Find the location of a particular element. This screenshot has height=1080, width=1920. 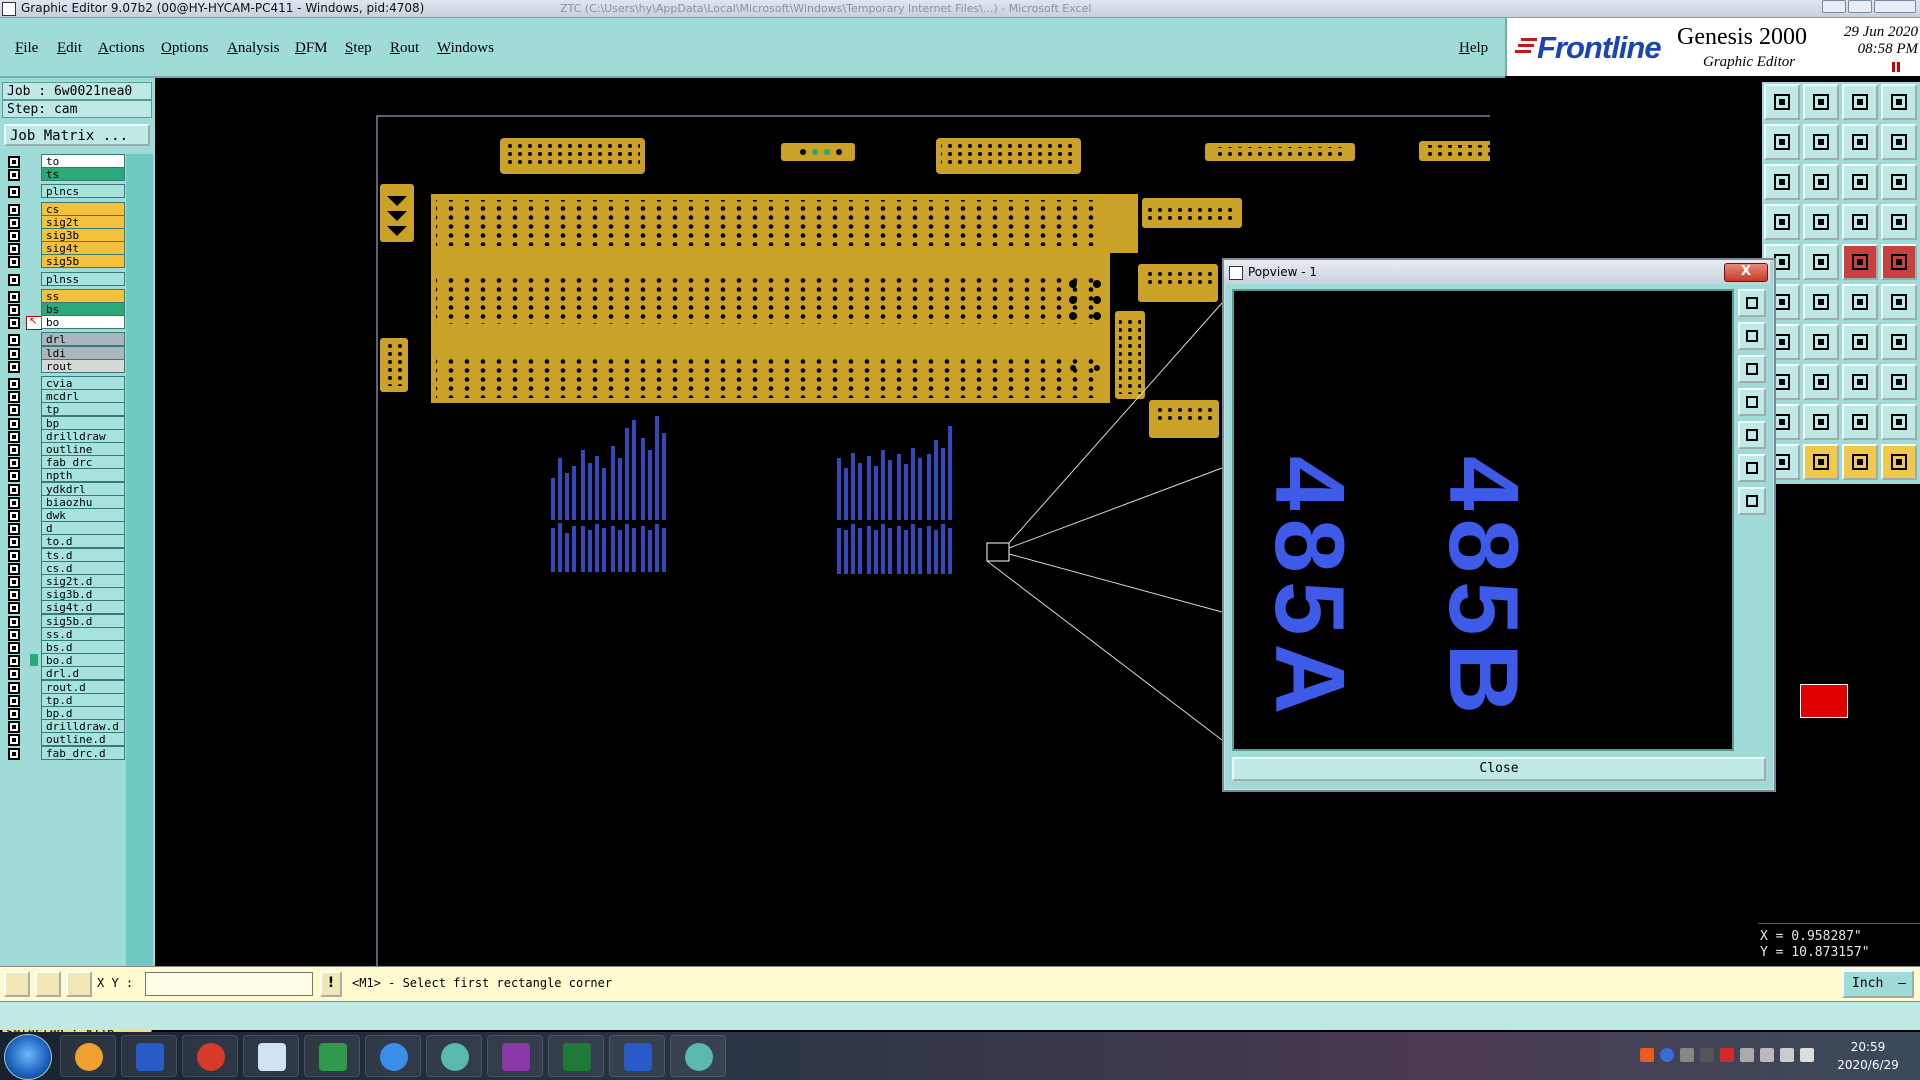

layer-row: ↖ bo is located at coordinates (64, 323).